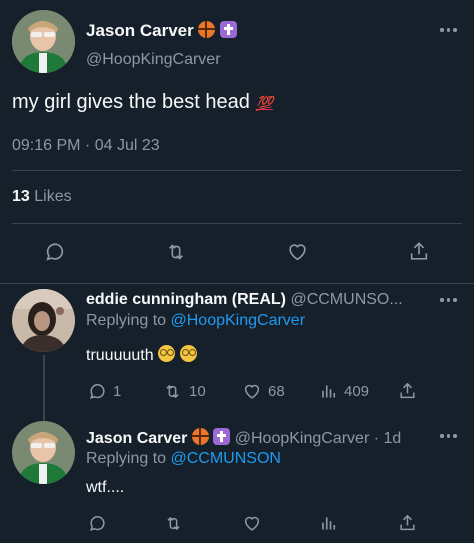 This screenshot has height=543, width=474. What do you see at coordinates (117, 391) in the screenshot?
I see `reply-count: 1` at bounding box center [117, 391].